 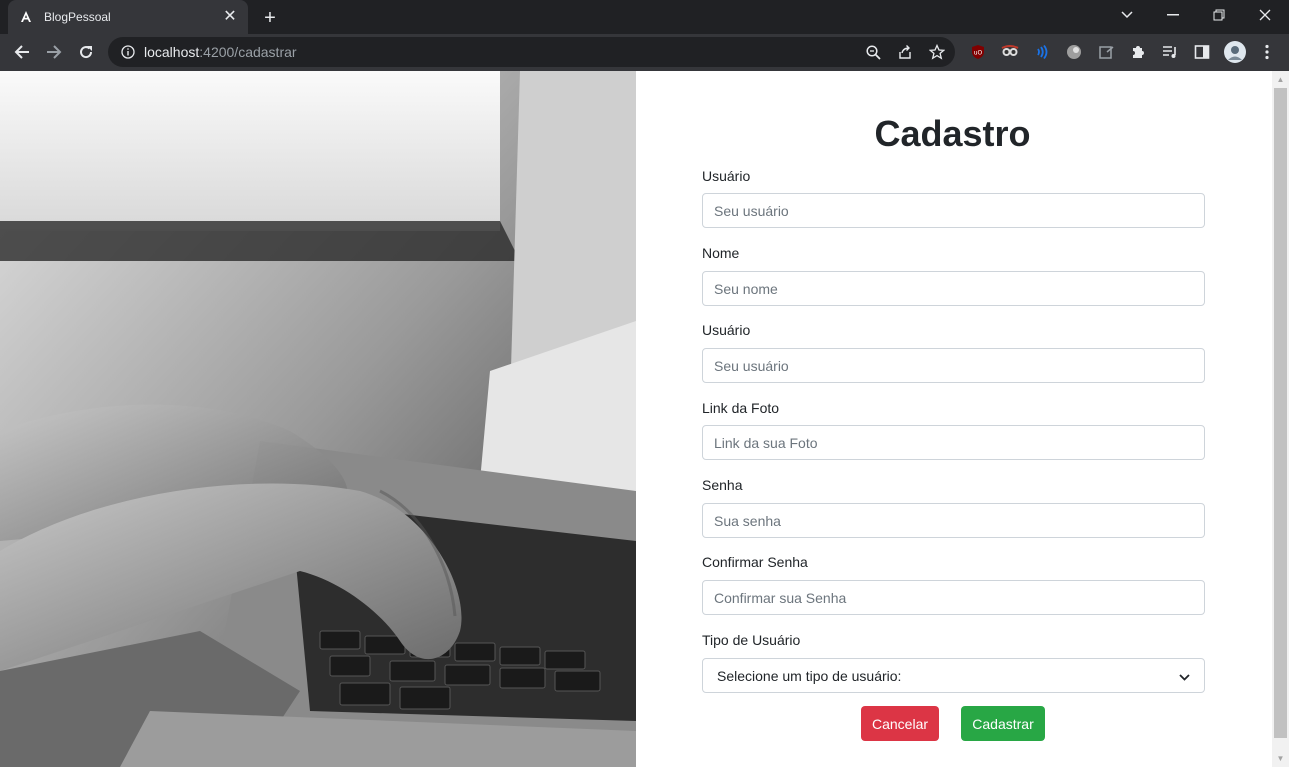 I want to click on field-label-usuario: Usuário, so click(x=726, y=176).